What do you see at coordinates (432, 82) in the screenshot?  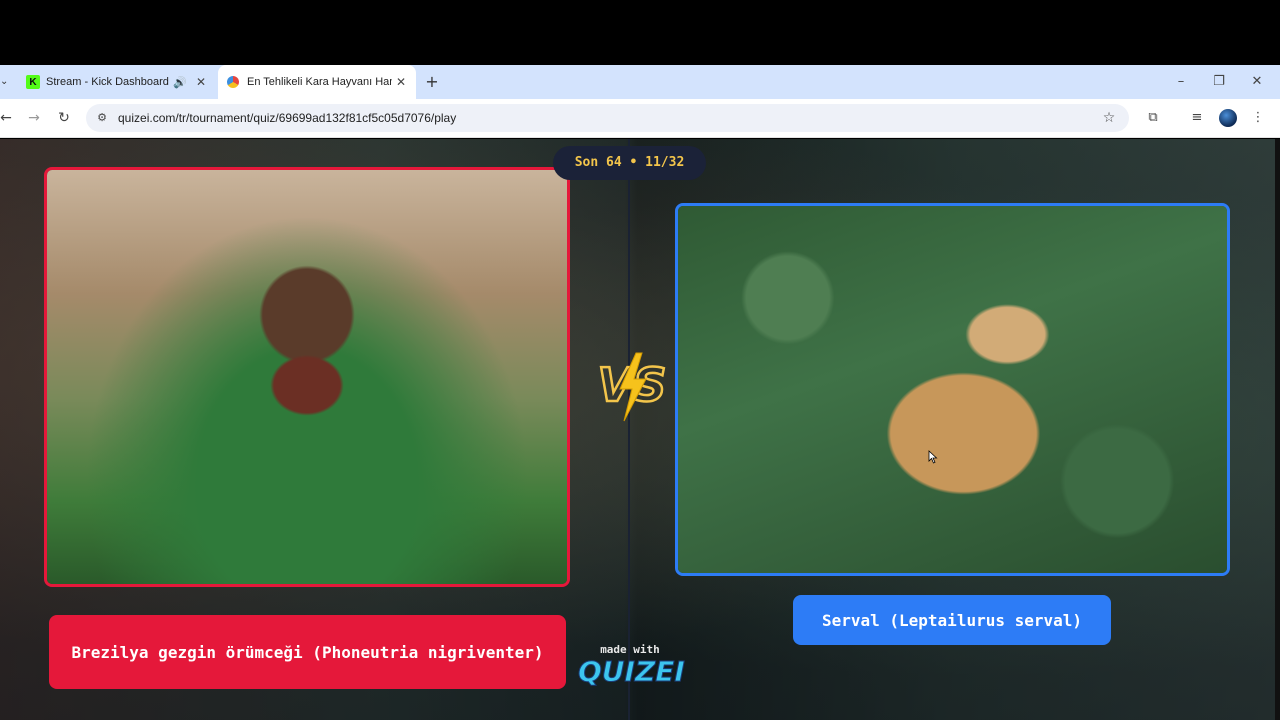 I see `new-tab-button: +` at bounding box center [432, 82].